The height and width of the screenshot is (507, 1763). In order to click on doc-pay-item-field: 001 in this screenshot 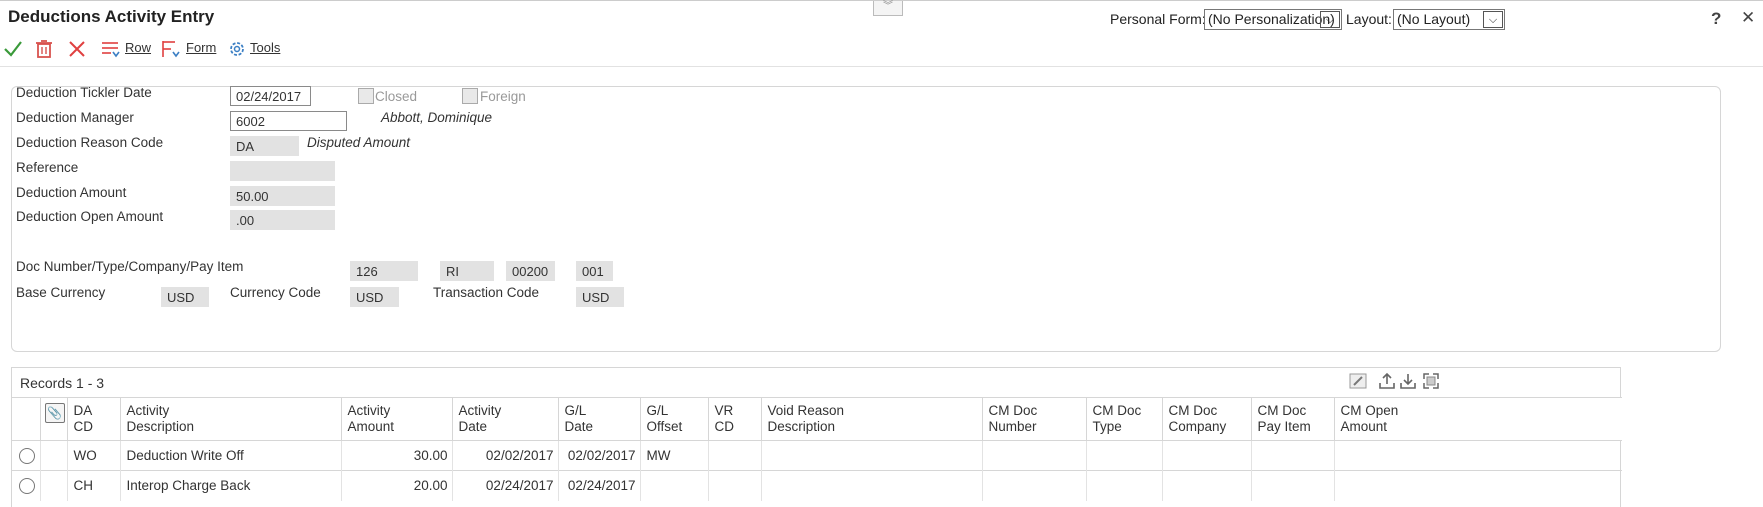, I will do `click(594, 271)`.